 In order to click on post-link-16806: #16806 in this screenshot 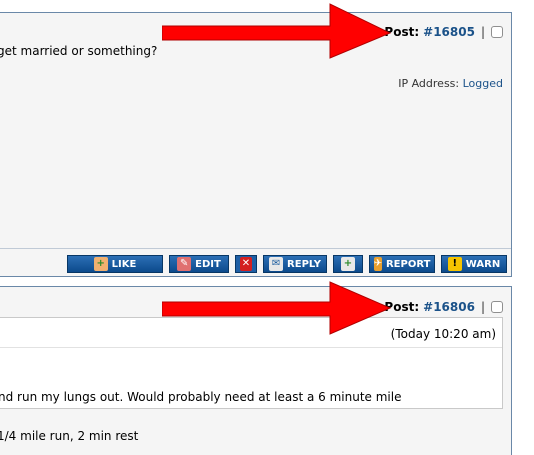, I will do `click(449, 307)`.